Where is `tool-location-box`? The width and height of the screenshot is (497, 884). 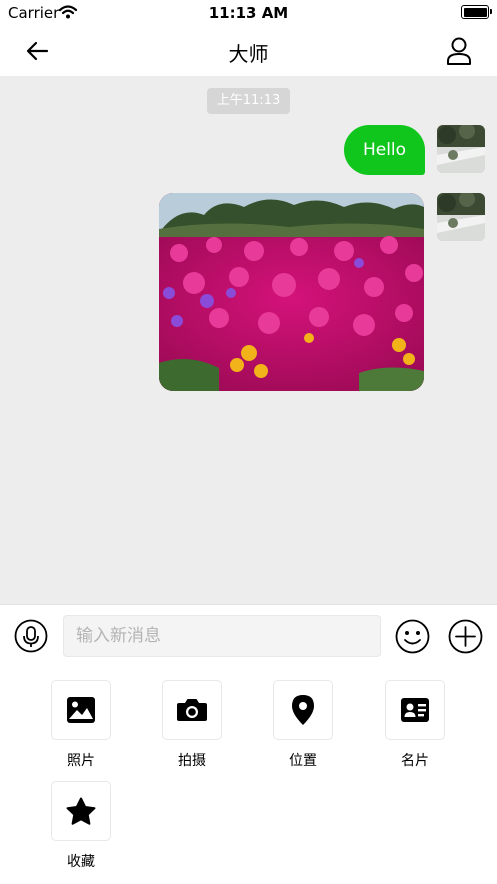
tool-location-box is located at coordinates (303, 710).